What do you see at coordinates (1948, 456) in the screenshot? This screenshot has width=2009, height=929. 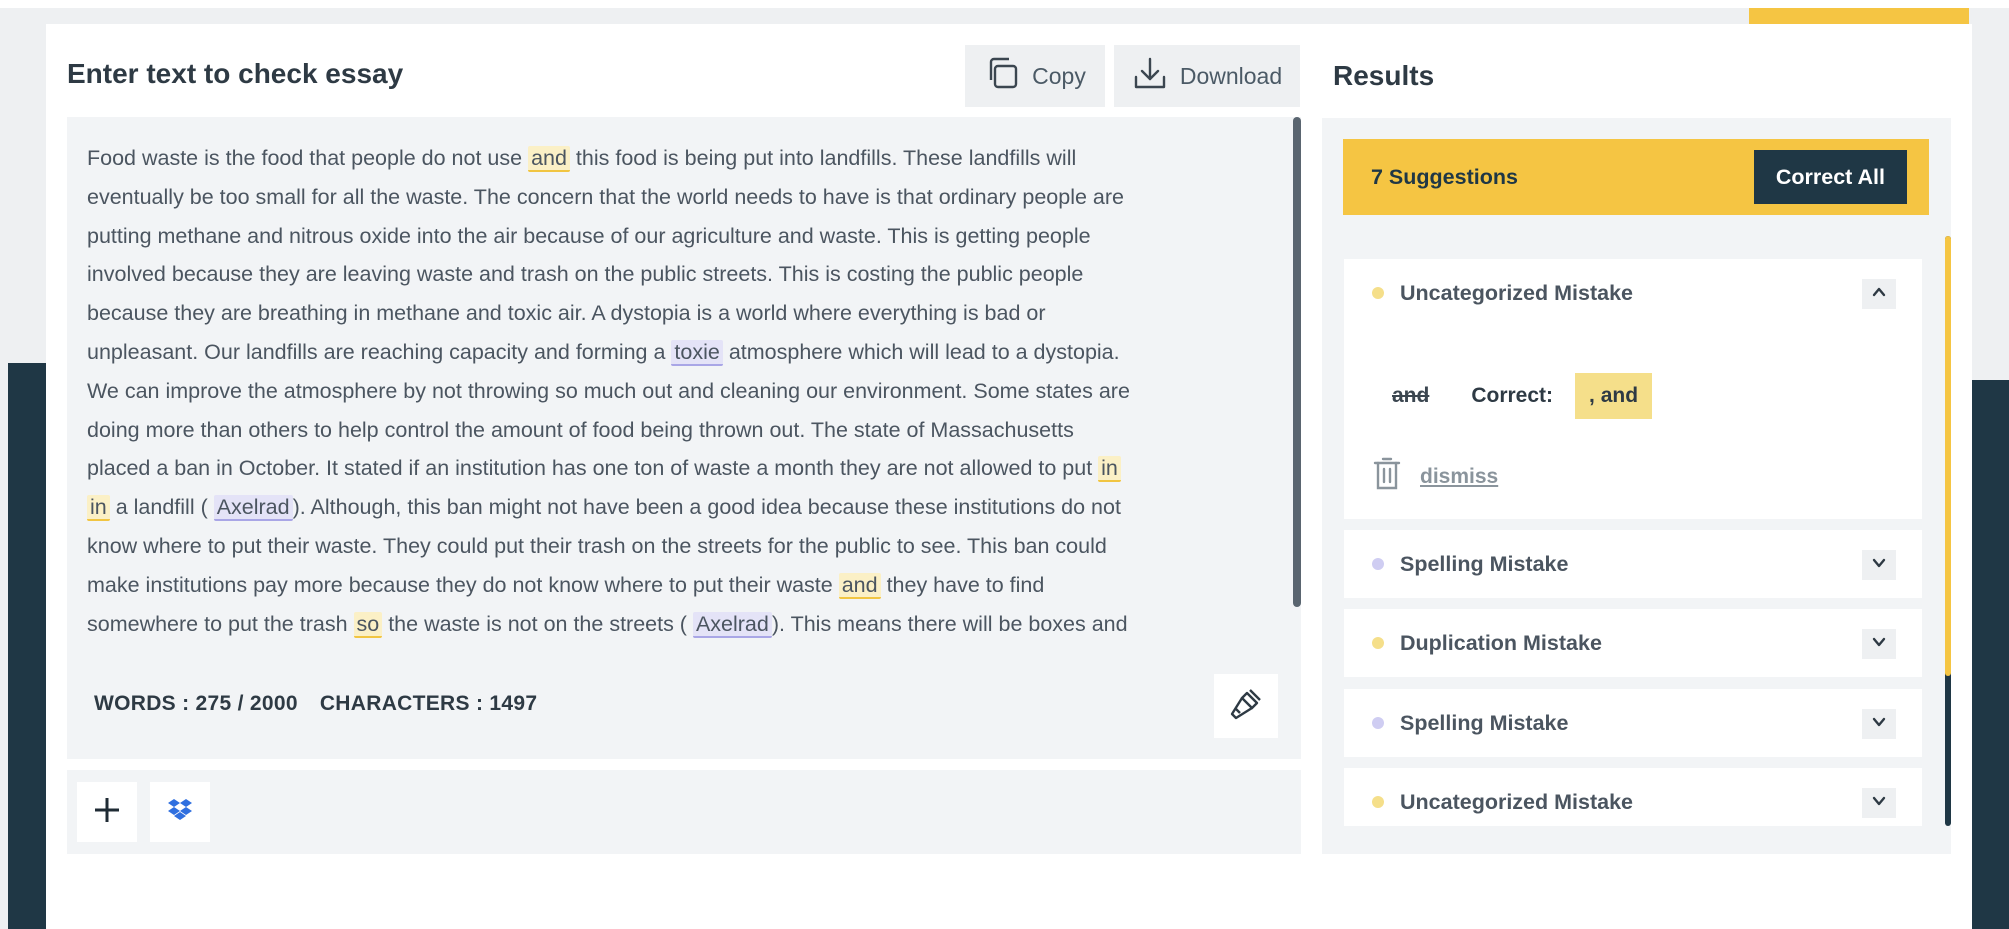 I see `results-scrollbar-thumb` at bounding box center [1948, 456].